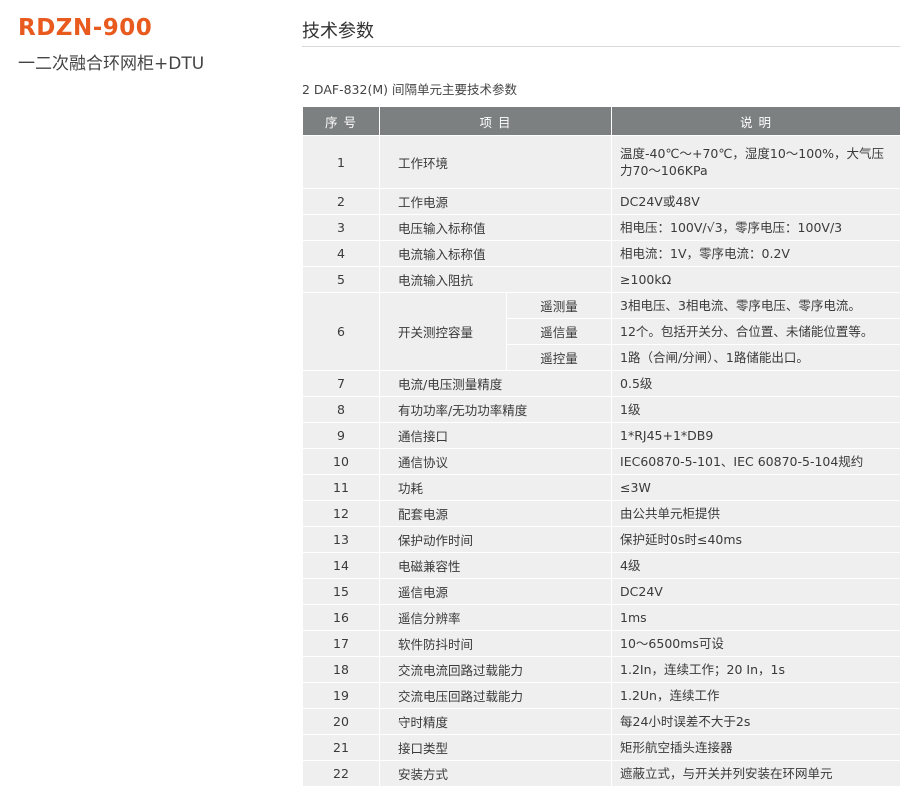 Image resolution: width=920 pixels, height=807 pixels. I want to click on row-item: 交流电流回路过载能力, so click(495, 669).